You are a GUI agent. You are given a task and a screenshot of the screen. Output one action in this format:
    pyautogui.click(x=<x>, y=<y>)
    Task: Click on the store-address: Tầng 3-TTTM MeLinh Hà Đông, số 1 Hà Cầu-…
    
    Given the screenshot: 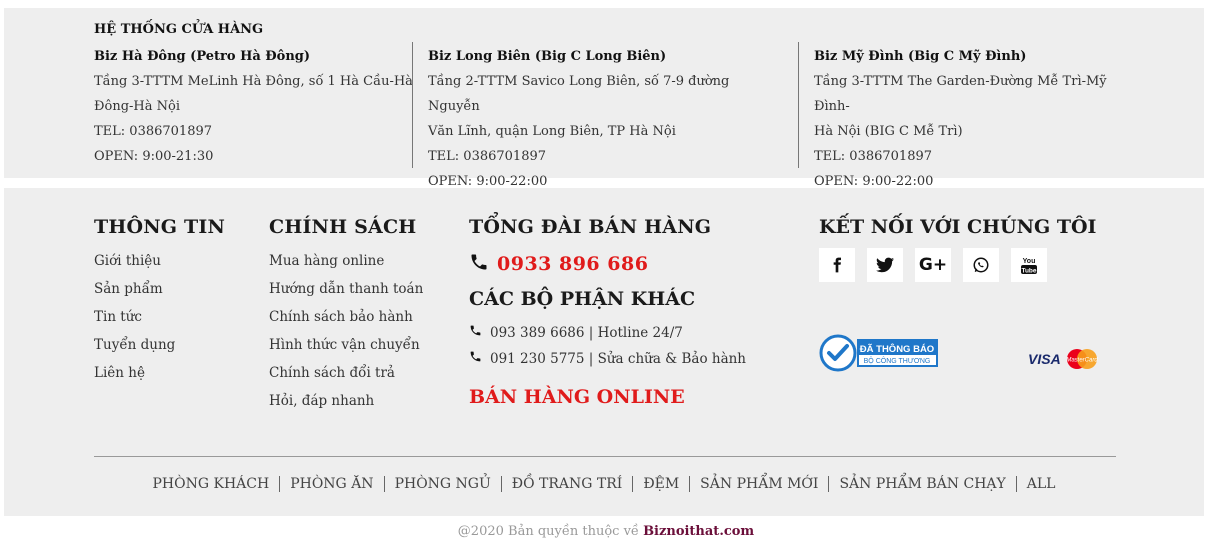 What is the action you would take?
    pyautogui.click(x=253, y=81)
    